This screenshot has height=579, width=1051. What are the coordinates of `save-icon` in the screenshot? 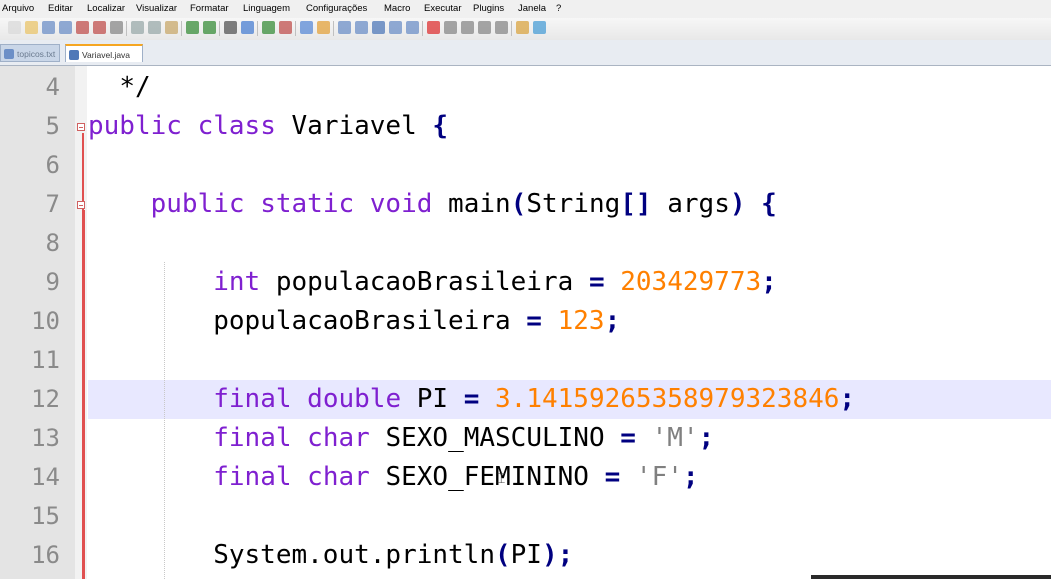 It's located at (48, 27).